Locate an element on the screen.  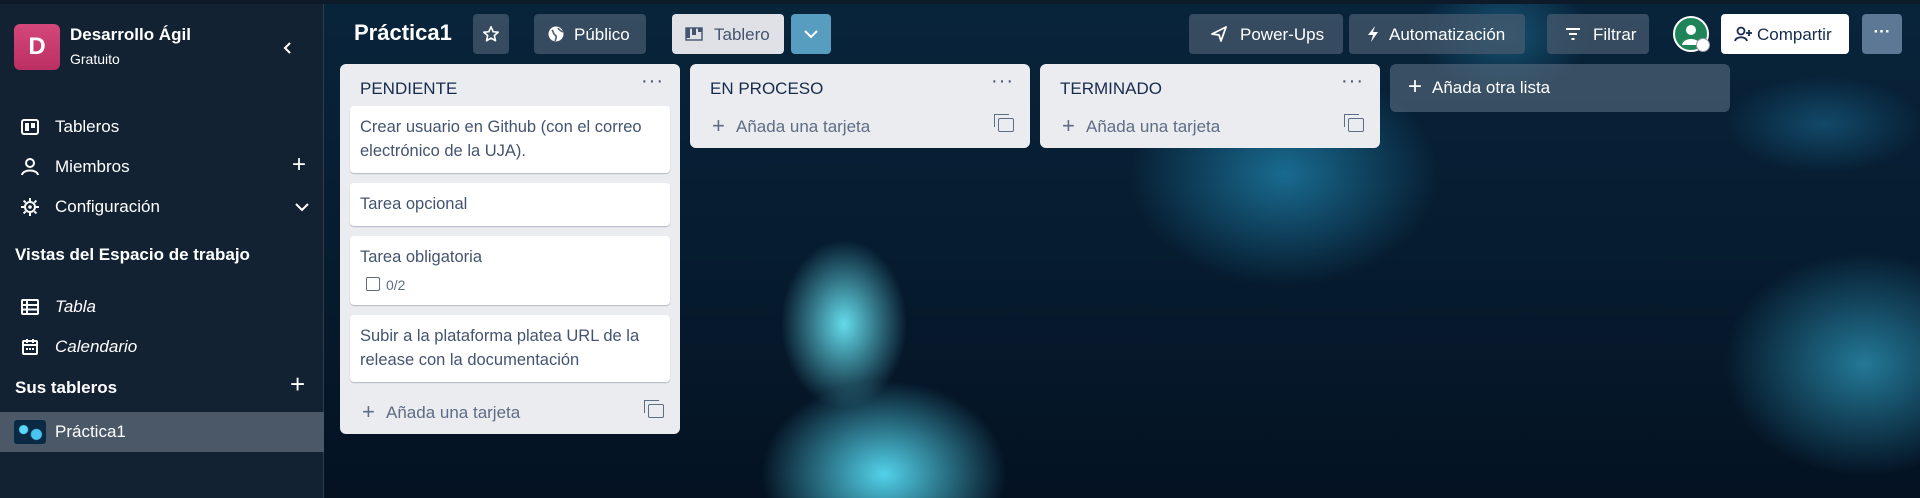
workspace-views-title: Vistas del Espacio de trabajo is located at coordinates (132, 254).